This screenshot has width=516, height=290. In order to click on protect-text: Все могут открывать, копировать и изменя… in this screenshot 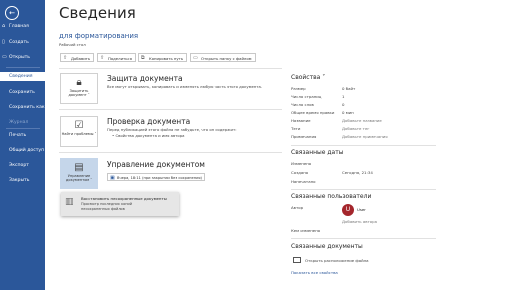, I will do `click(185, 86)`.